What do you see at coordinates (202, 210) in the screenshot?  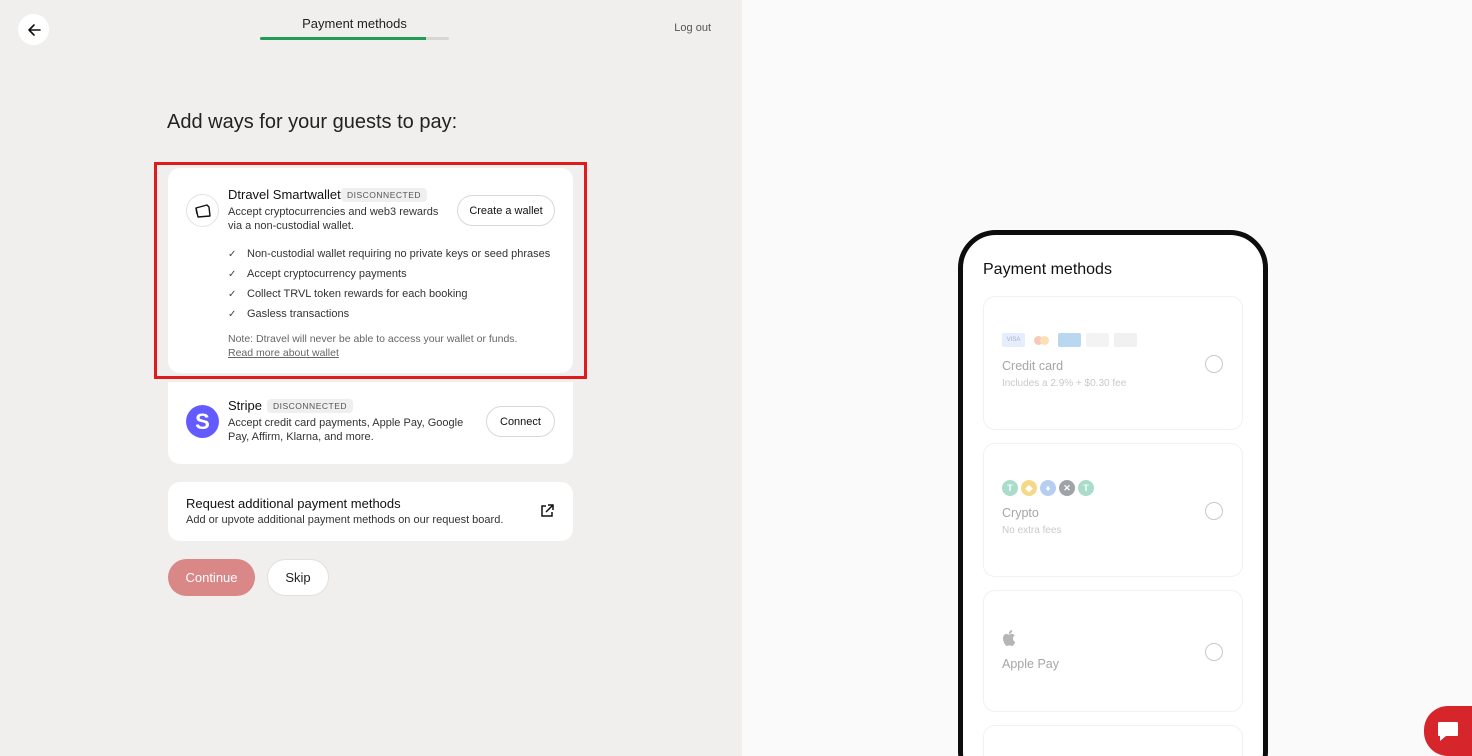 I see `wallet-icon` at bounding box center [202, 210].